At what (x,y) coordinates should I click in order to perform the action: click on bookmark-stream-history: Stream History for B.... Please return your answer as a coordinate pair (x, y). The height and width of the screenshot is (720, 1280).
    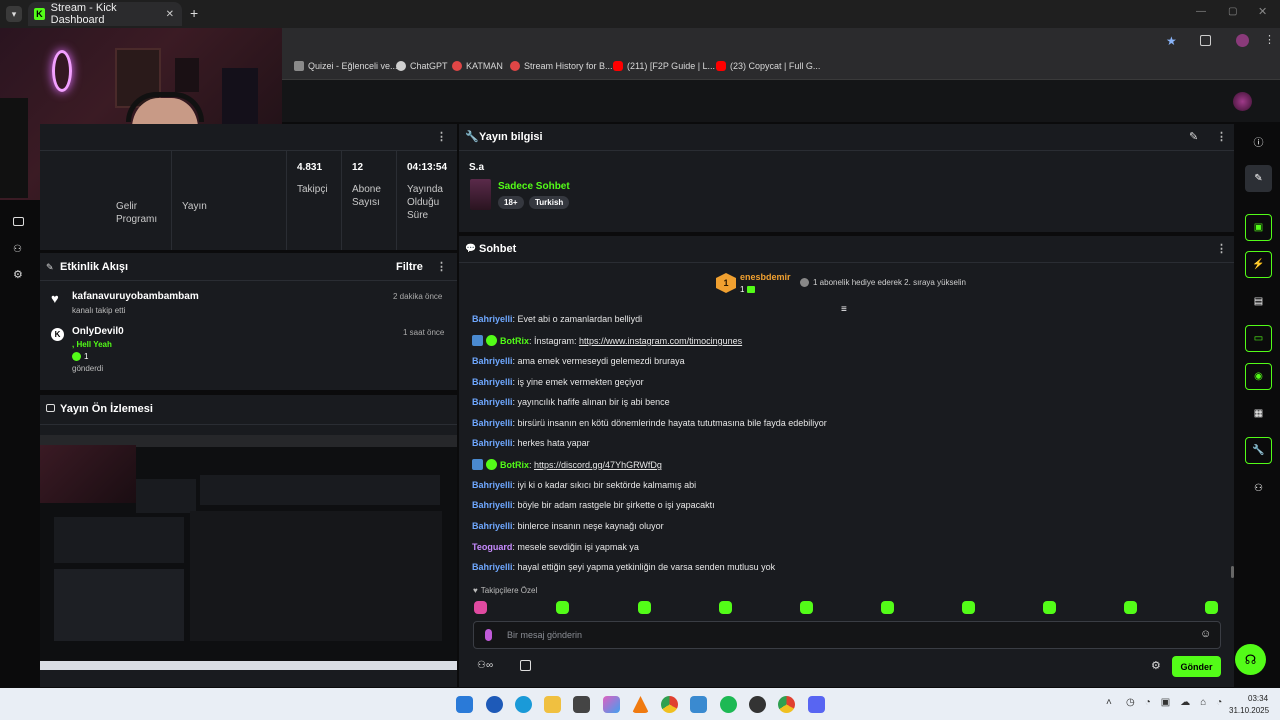
    Looking at the image, I should click on (561, 66).